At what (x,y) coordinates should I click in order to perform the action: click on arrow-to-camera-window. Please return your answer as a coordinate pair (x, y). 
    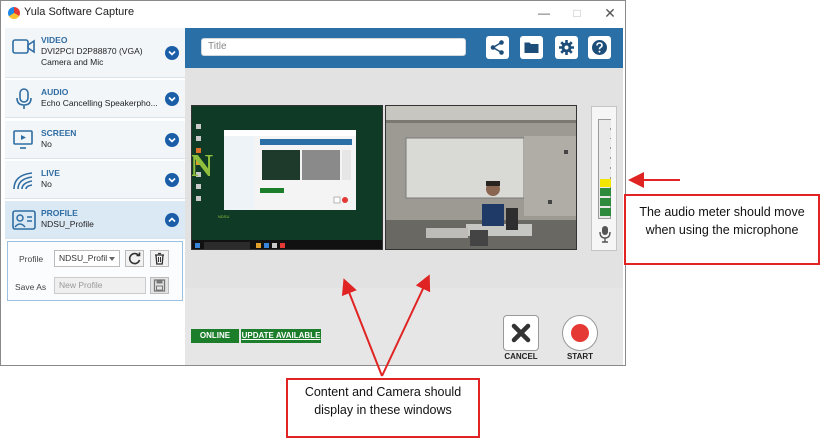
    Looking at the image, I should click on (406, 325).